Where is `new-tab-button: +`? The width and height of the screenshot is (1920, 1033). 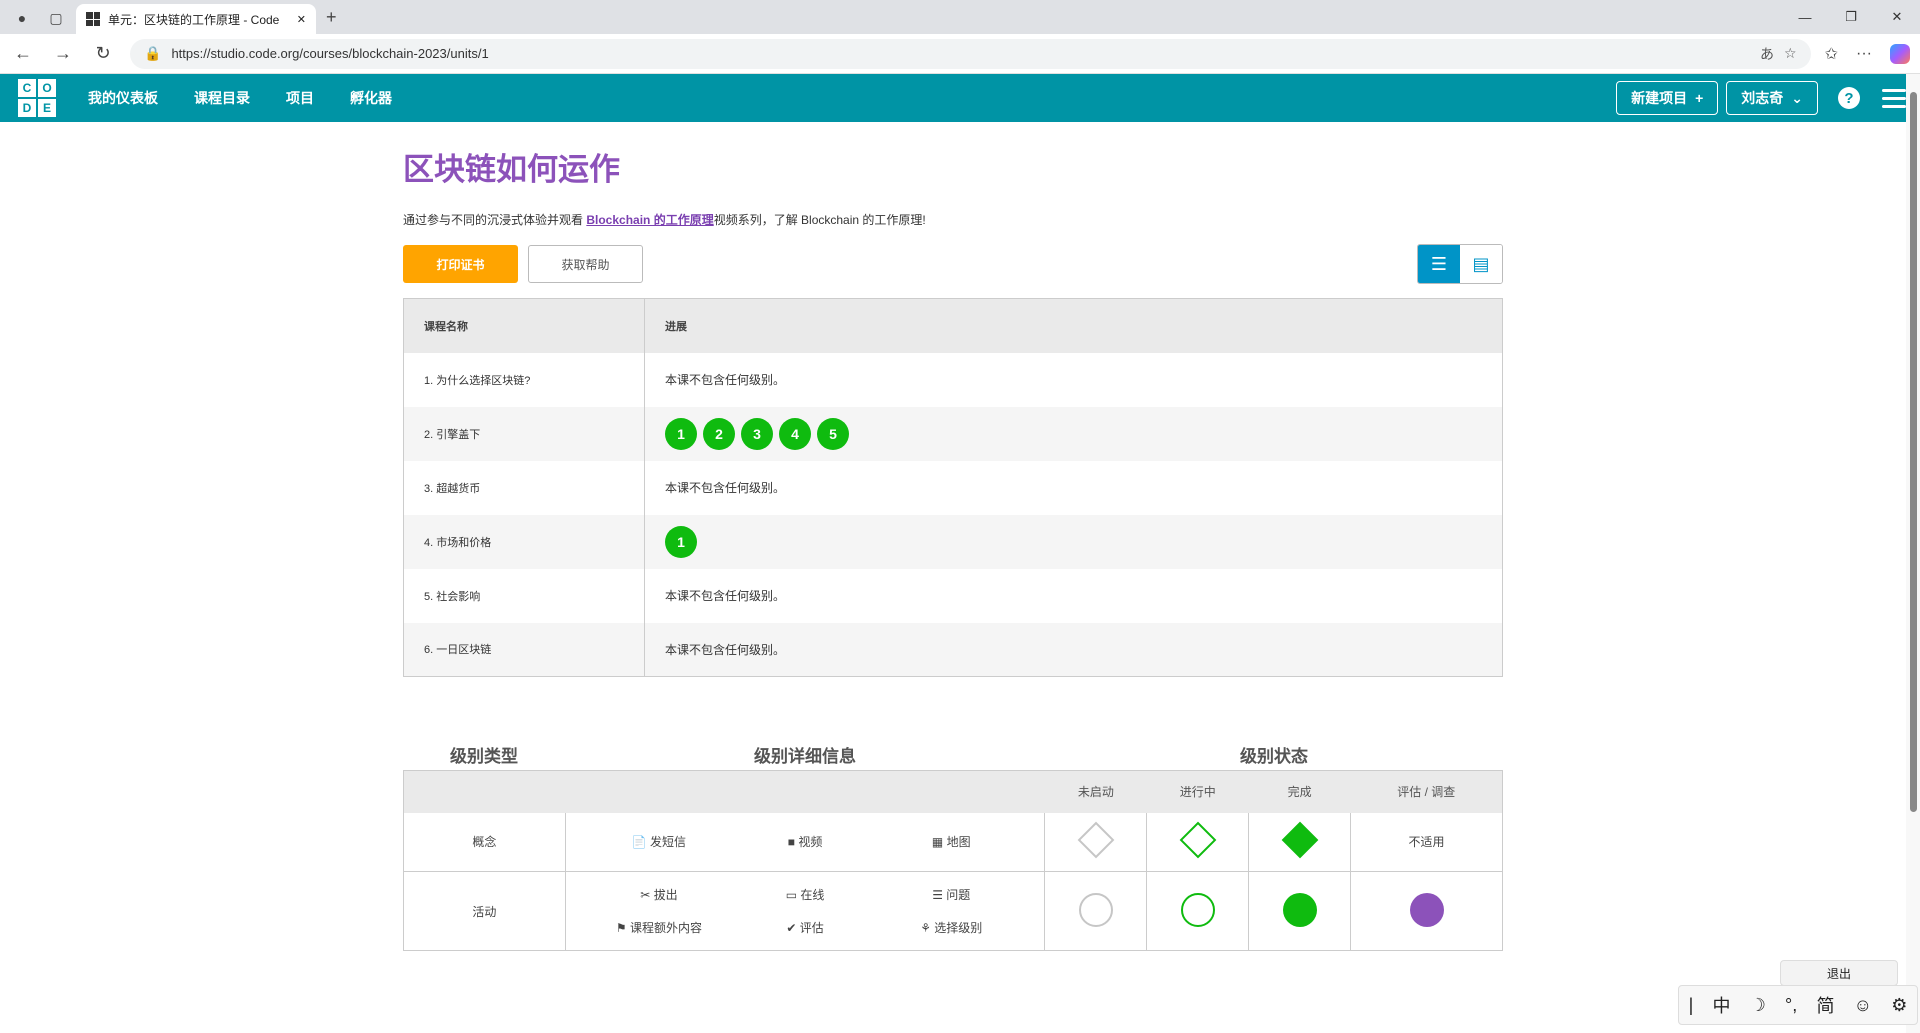 new-tab-button: + is located at coordinates (331, 20).